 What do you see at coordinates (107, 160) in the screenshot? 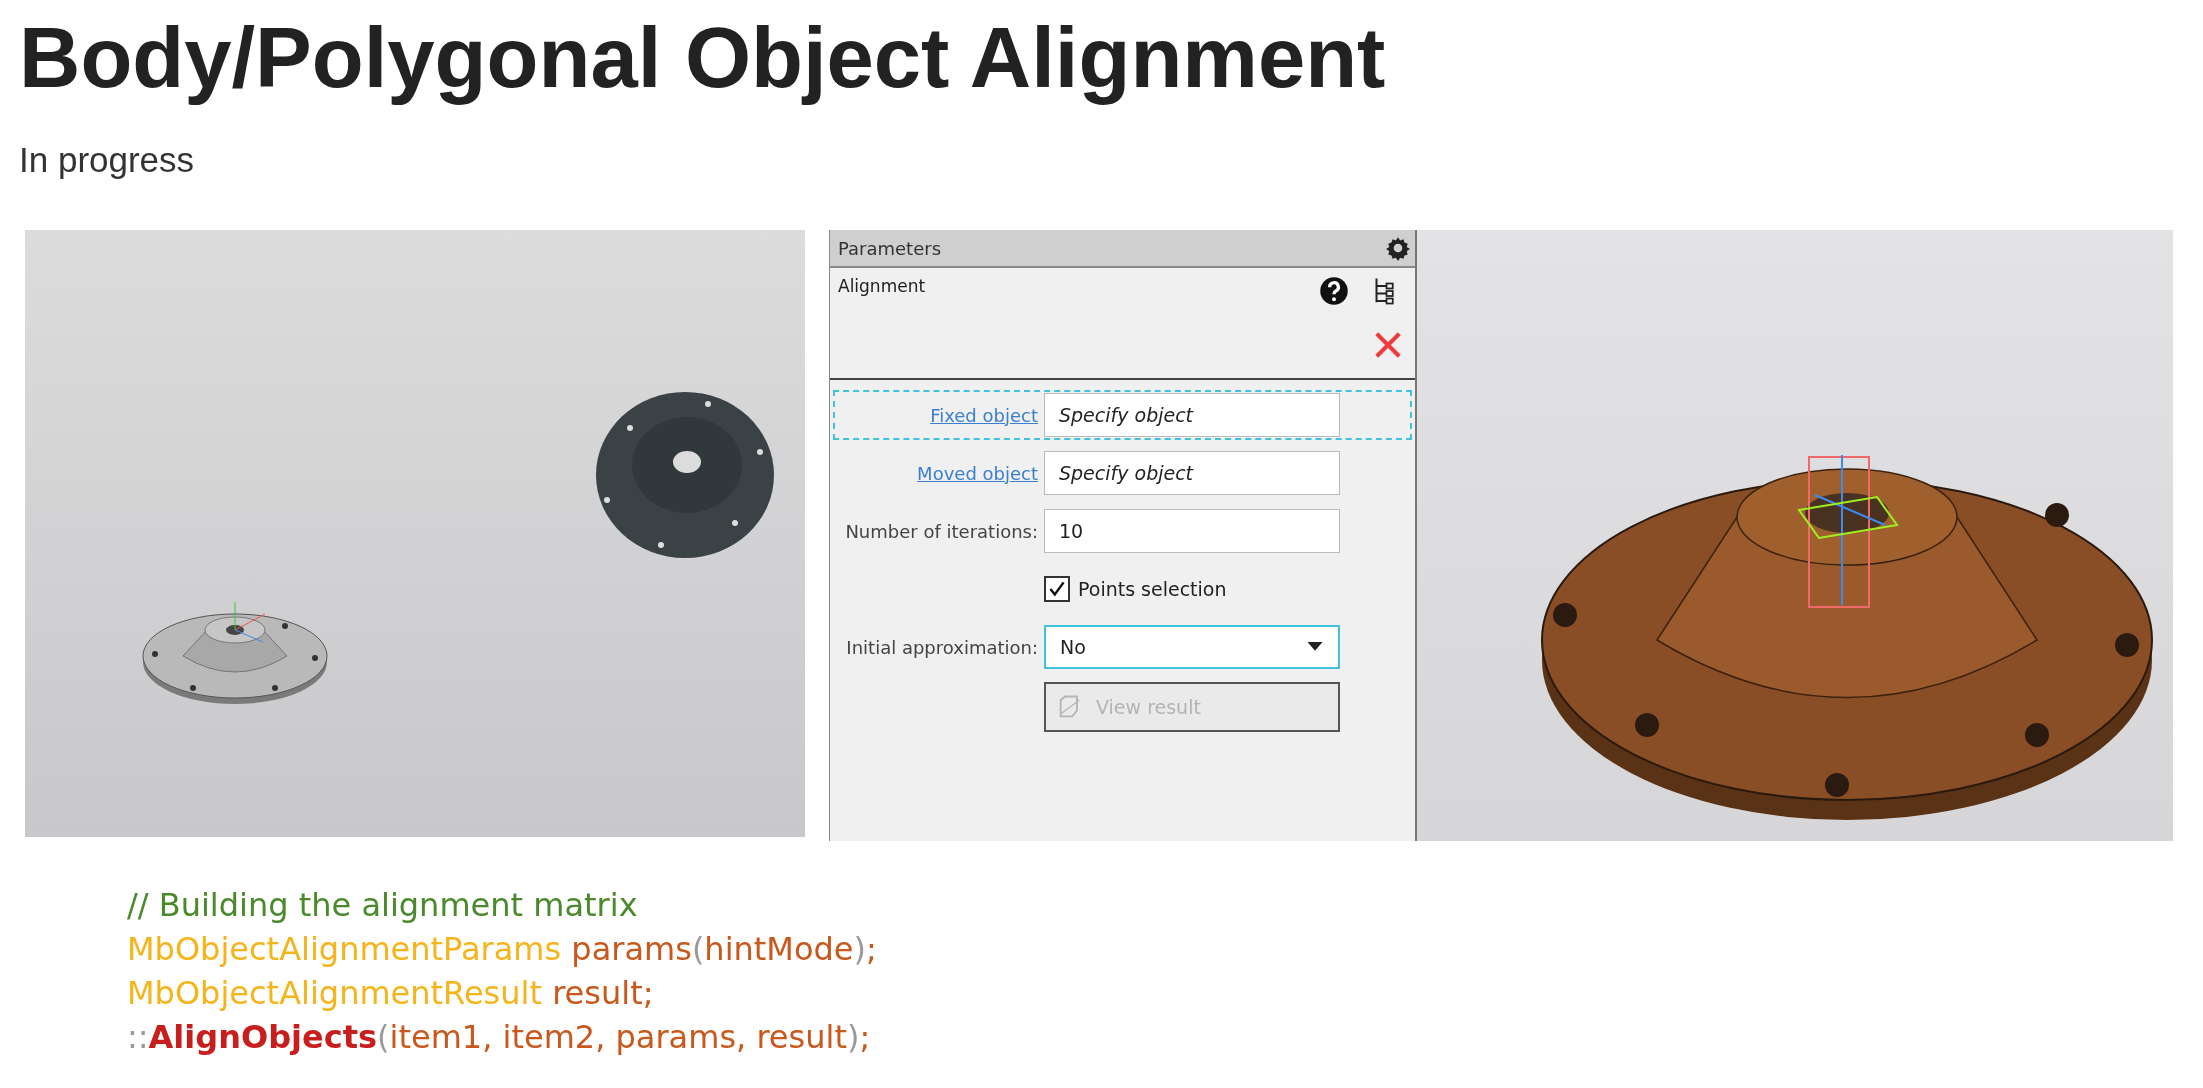
I see `status-text: In progress` at bounding box center [107, 160].